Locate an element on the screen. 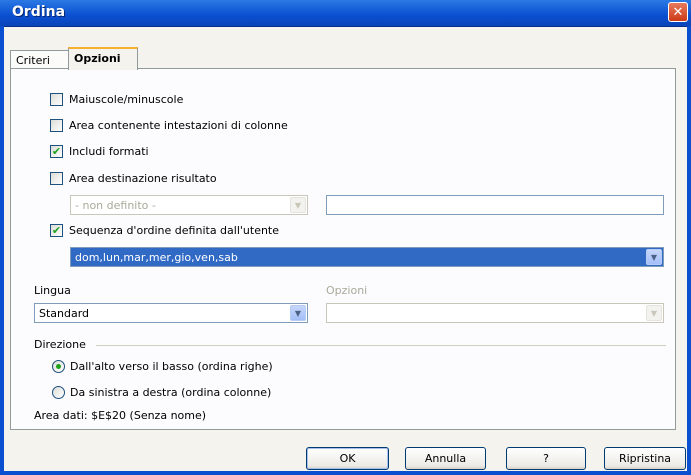  top-to-bottom-option: Dall'alto verso il basso (ordina righe) is located at coordinates (162, 366).